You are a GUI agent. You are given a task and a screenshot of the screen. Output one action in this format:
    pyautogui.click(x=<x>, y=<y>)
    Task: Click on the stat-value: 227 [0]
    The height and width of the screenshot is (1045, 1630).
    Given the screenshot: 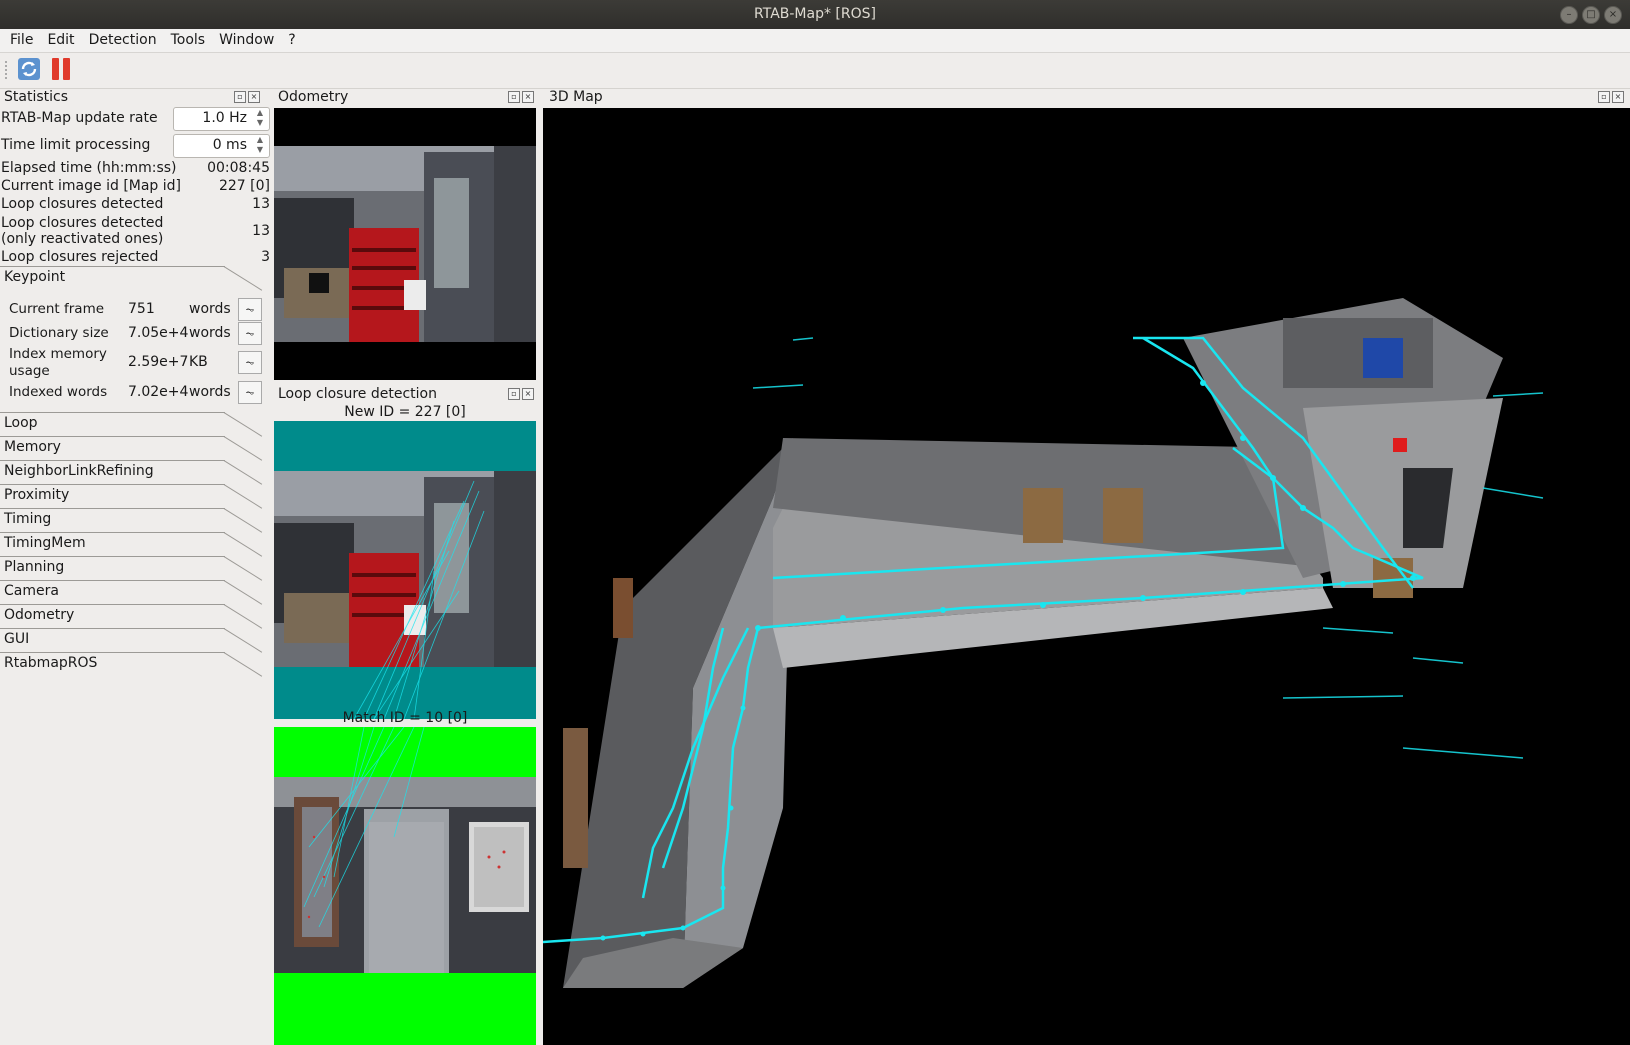 What is the action you would take?
    pyautogui.click(x=244, y=186)
    